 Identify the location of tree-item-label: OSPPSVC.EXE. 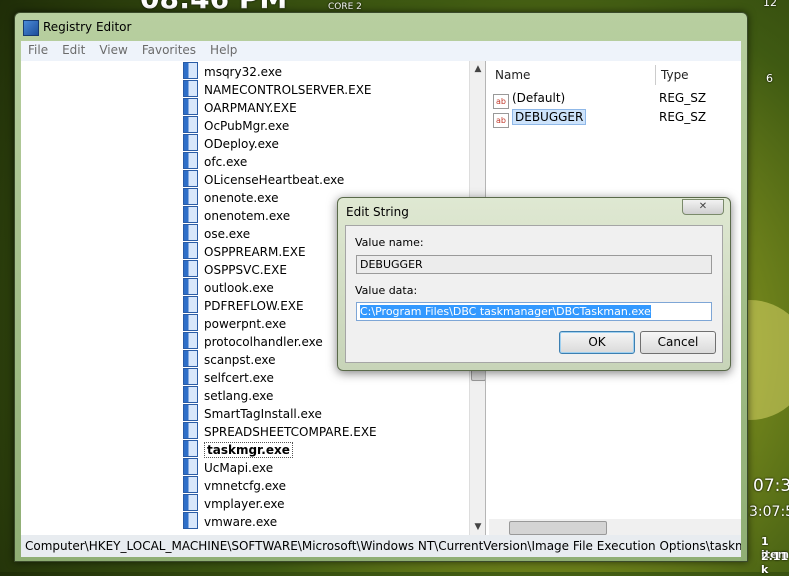
(245, 270).